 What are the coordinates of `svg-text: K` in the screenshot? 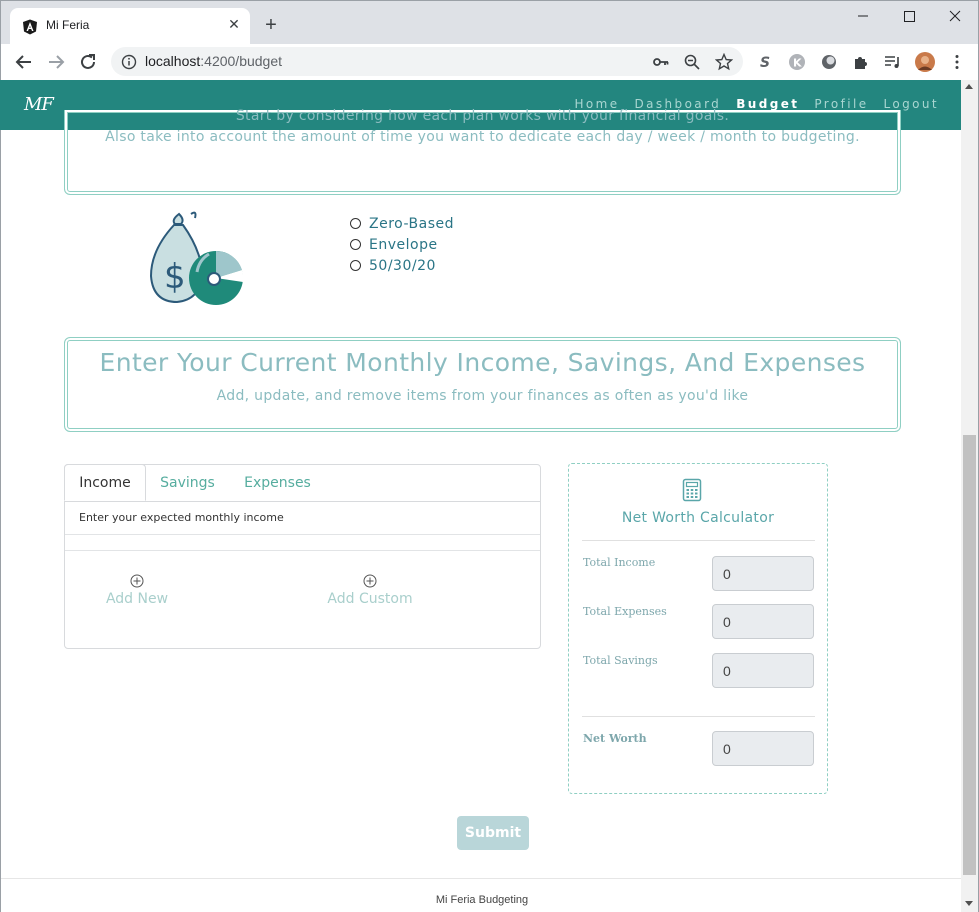 It's located at (797, 63).